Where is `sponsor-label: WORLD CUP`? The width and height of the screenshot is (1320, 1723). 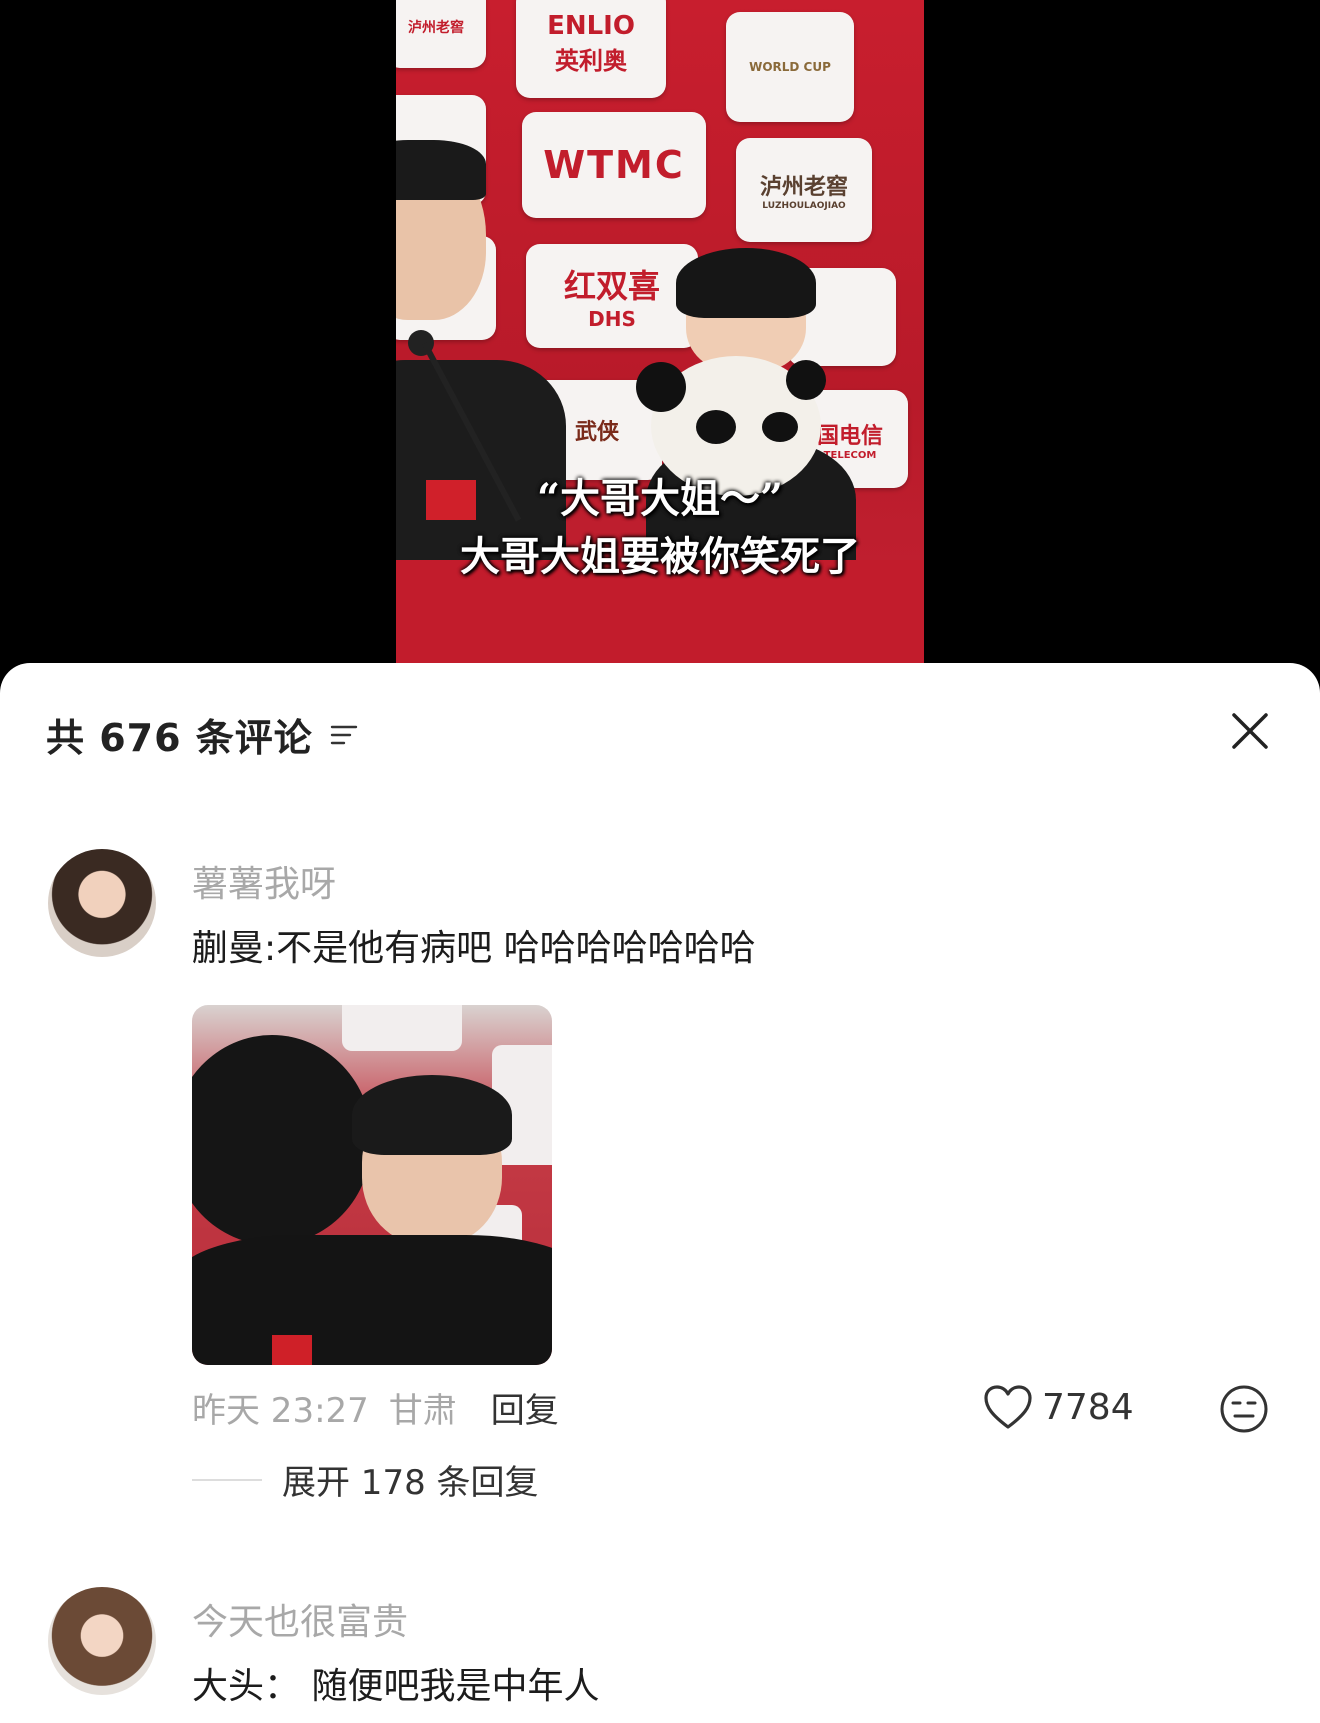 sponsor-label: WORLD CUP is located at coordinates (790, 67).